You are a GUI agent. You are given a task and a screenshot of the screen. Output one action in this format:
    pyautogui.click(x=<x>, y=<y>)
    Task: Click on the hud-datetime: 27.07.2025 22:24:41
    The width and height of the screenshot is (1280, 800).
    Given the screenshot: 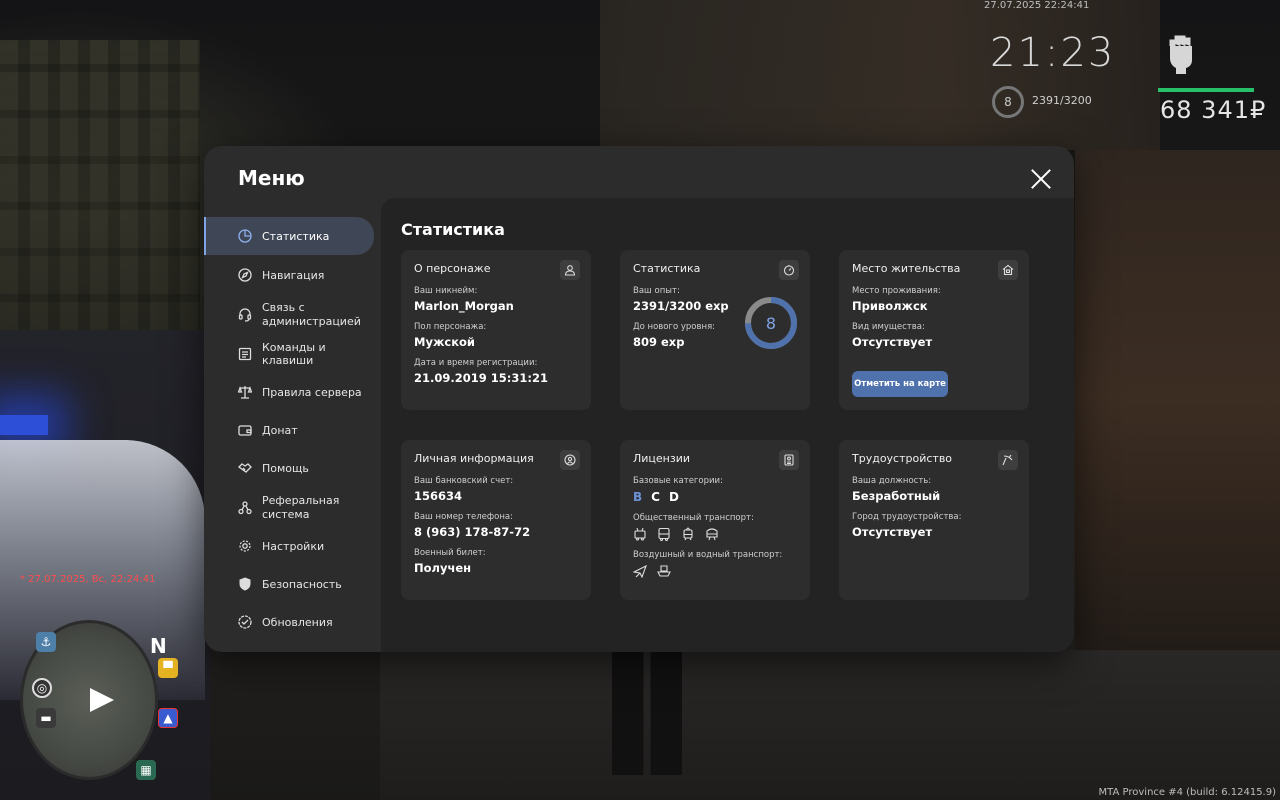 What is the action you would take?
    pyautogui.click(x=1037, y=5)
    